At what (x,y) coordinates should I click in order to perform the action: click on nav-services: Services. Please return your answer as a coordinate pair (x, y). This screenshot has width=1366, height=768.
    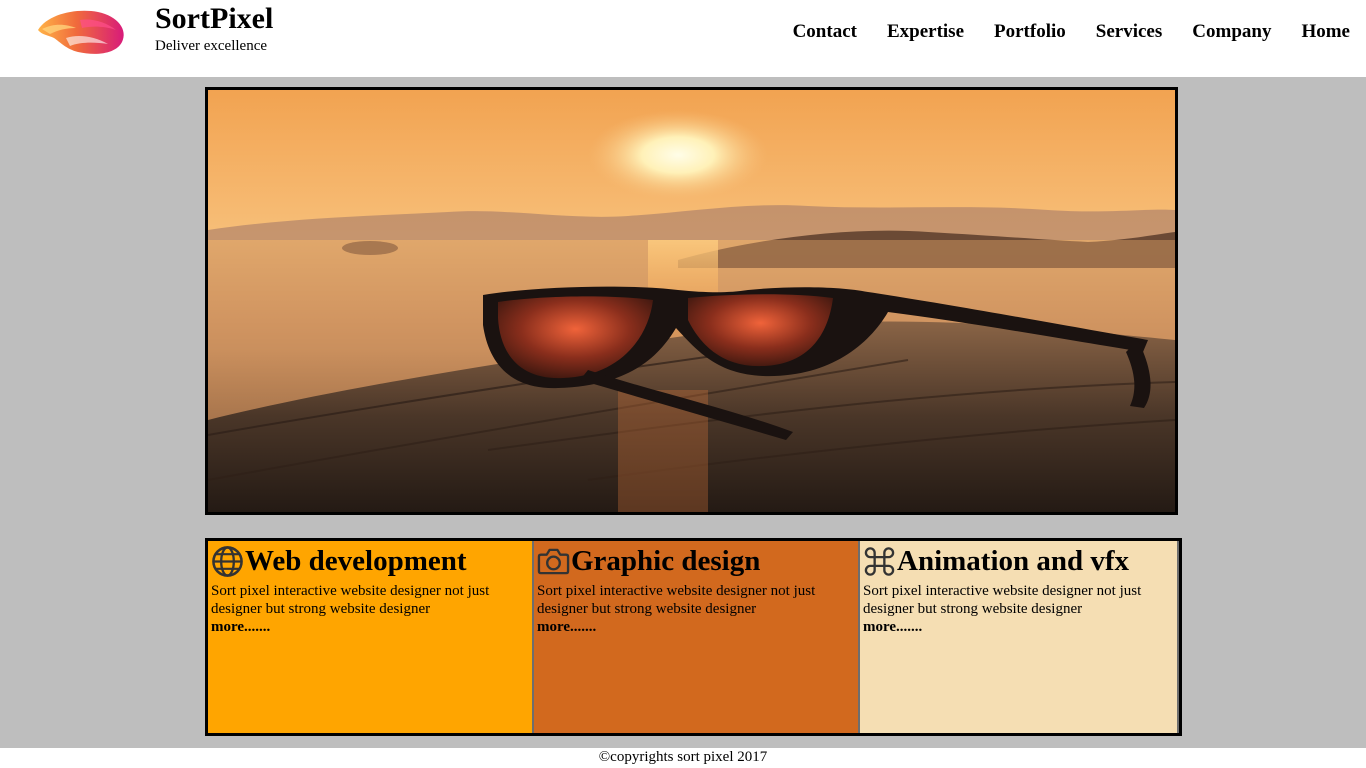
    Looking at the image, I should click on (1129, 32).